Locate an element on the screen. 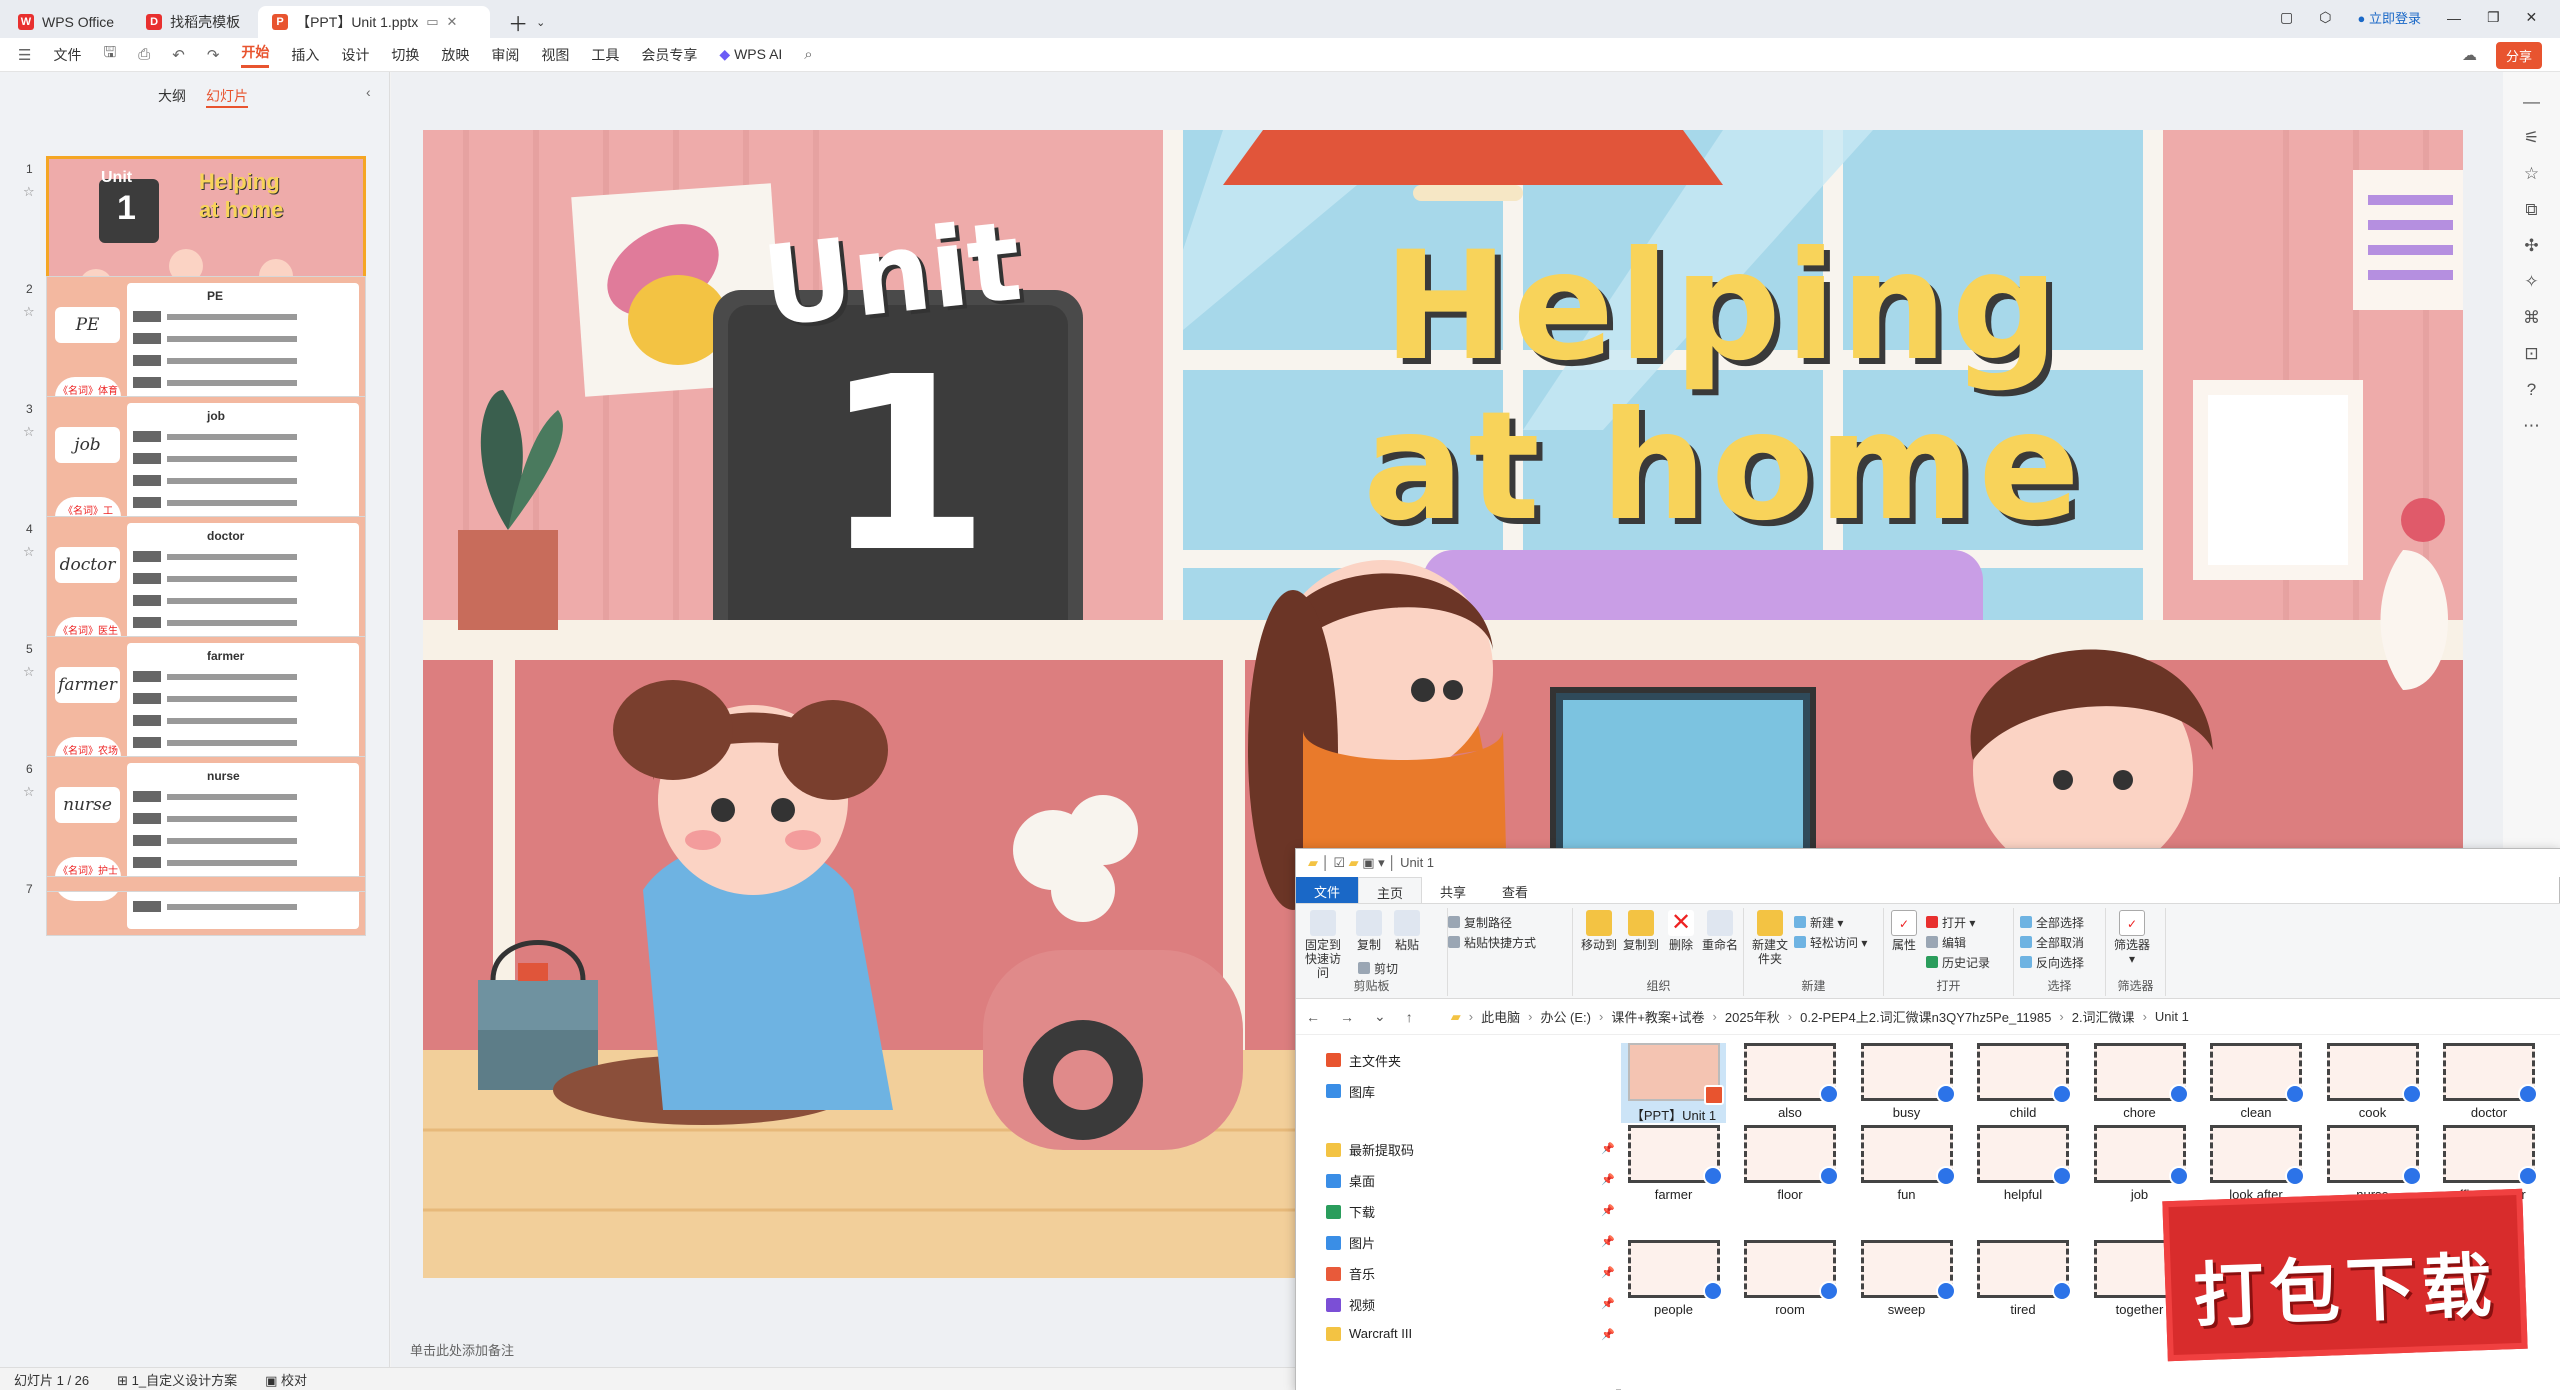  copy-icon: ⧉ is located at coordinates (2531, 210).